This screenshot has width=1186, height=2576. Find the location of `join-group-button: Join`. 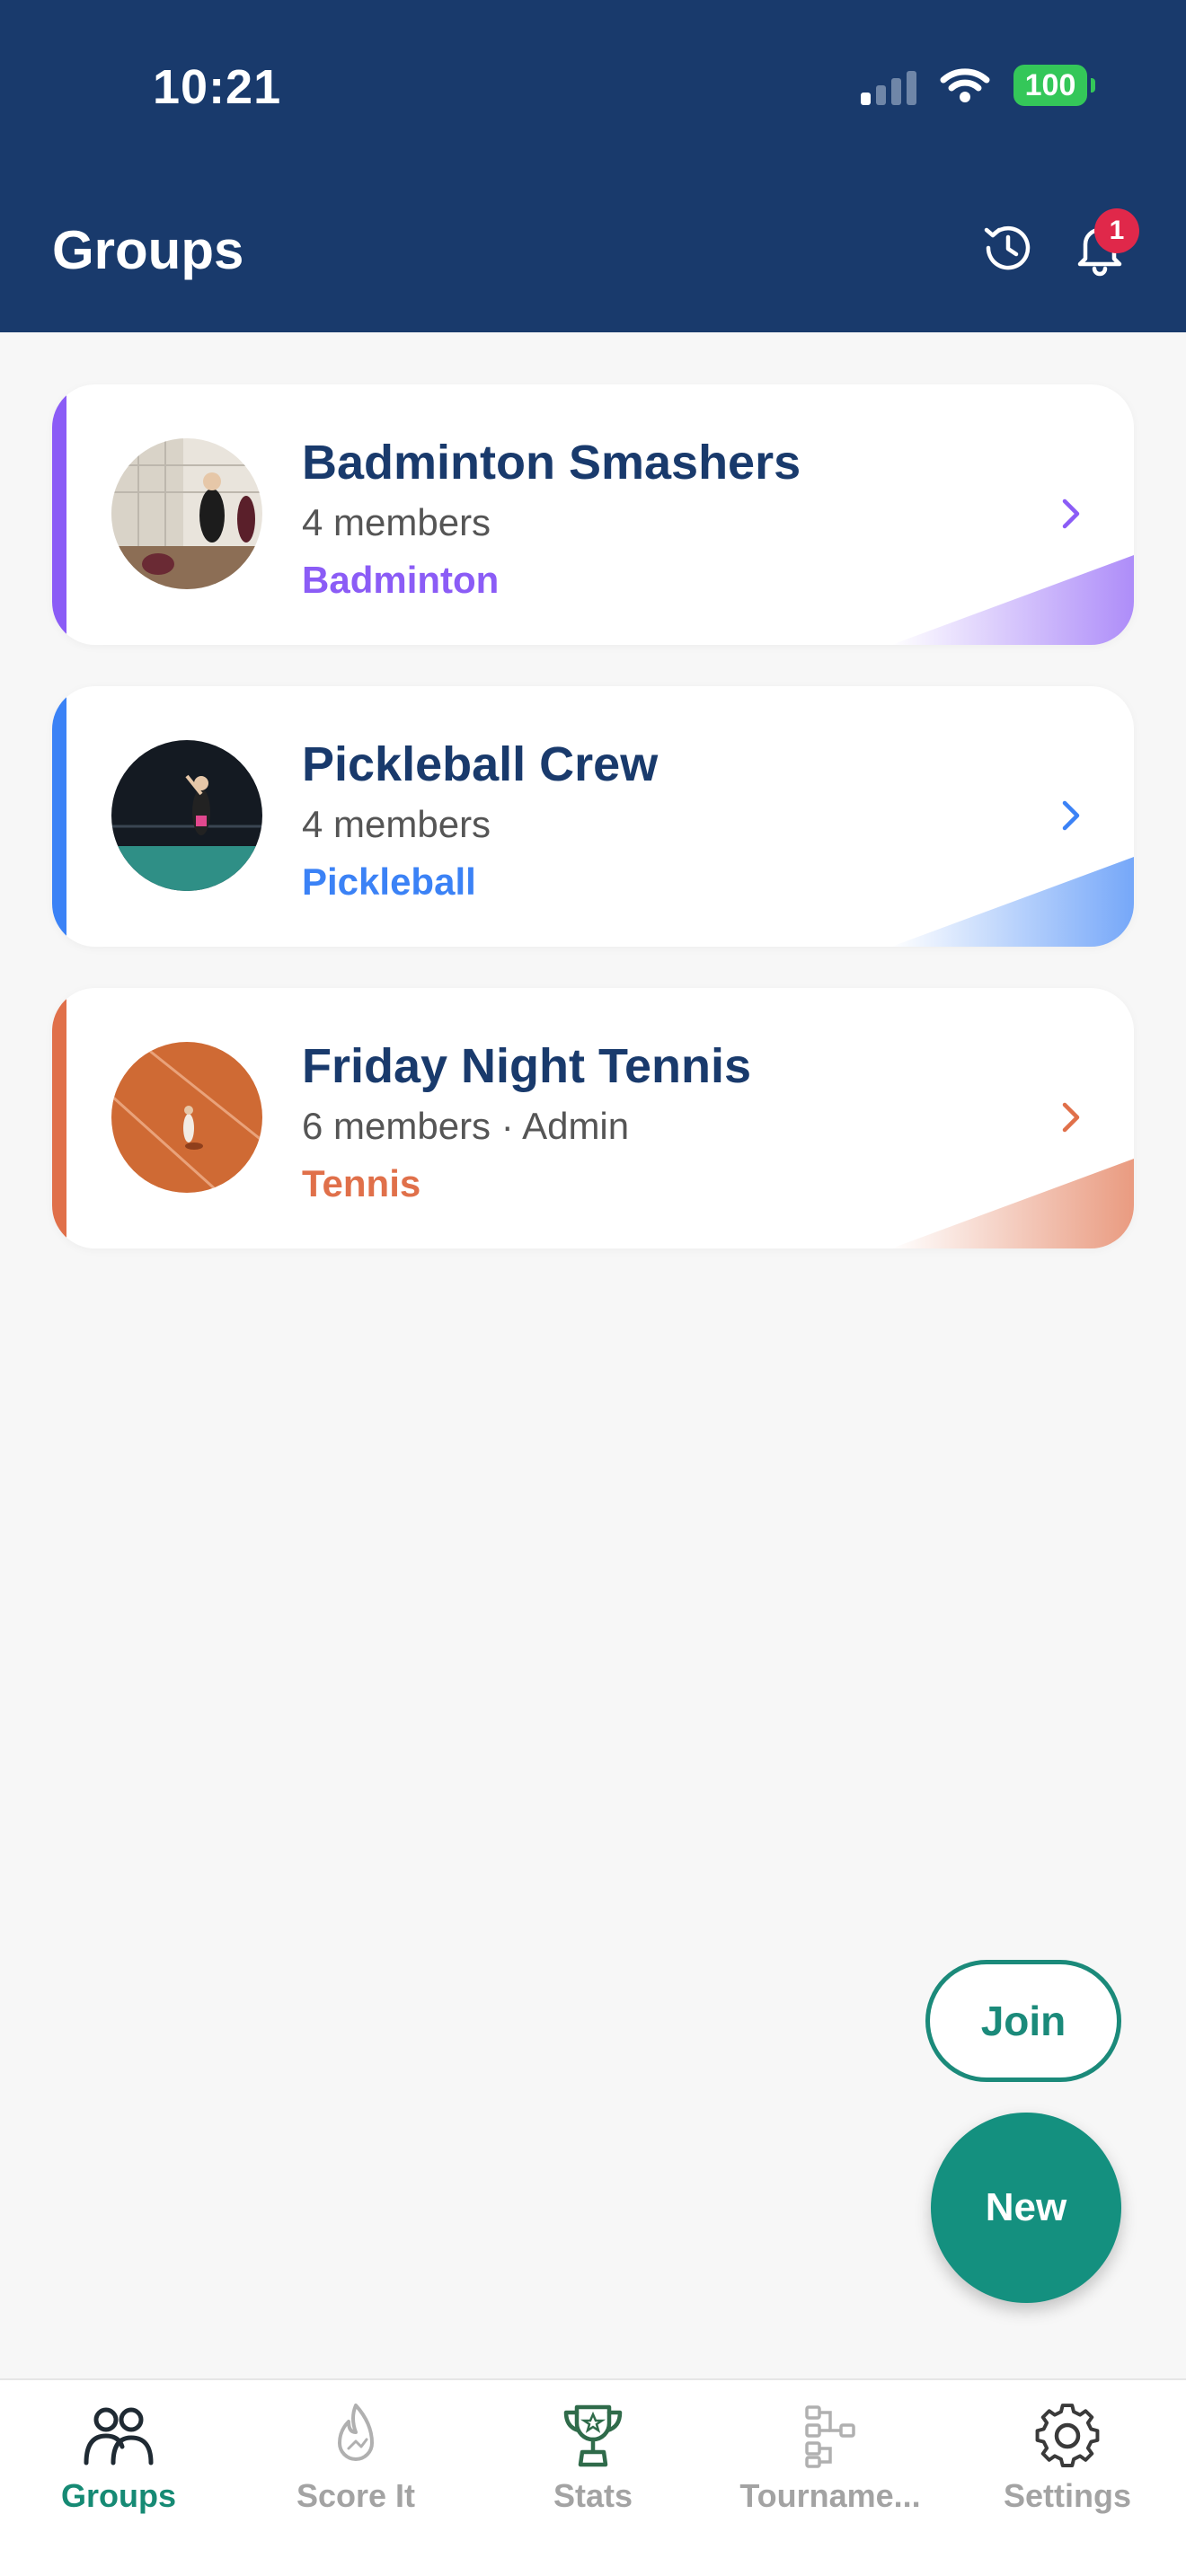

join-group-button: Join is located at coordinates (1023, 2021).